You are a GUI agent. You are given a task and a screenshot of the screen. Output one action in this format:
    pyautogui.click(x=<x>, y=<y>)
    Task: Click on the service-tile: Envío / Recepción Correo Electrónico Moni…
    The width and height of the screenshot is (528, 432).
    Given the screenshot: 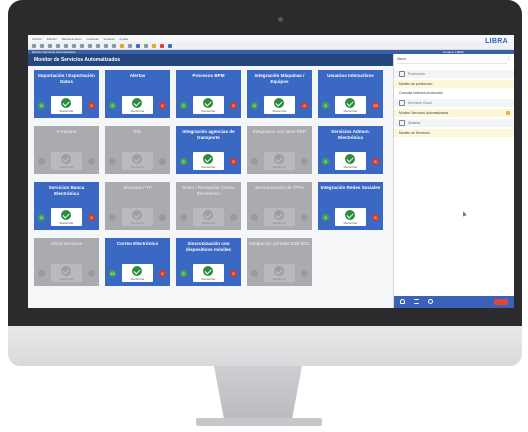 What is the action you would take?
    pyautogui.click(x=208, y=206)
    